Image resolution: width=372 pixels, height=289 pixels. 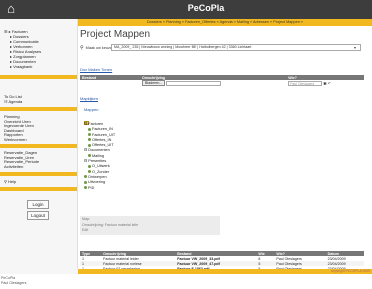 I want to click on tree-label: Mappen, so click(x=91, y=109).